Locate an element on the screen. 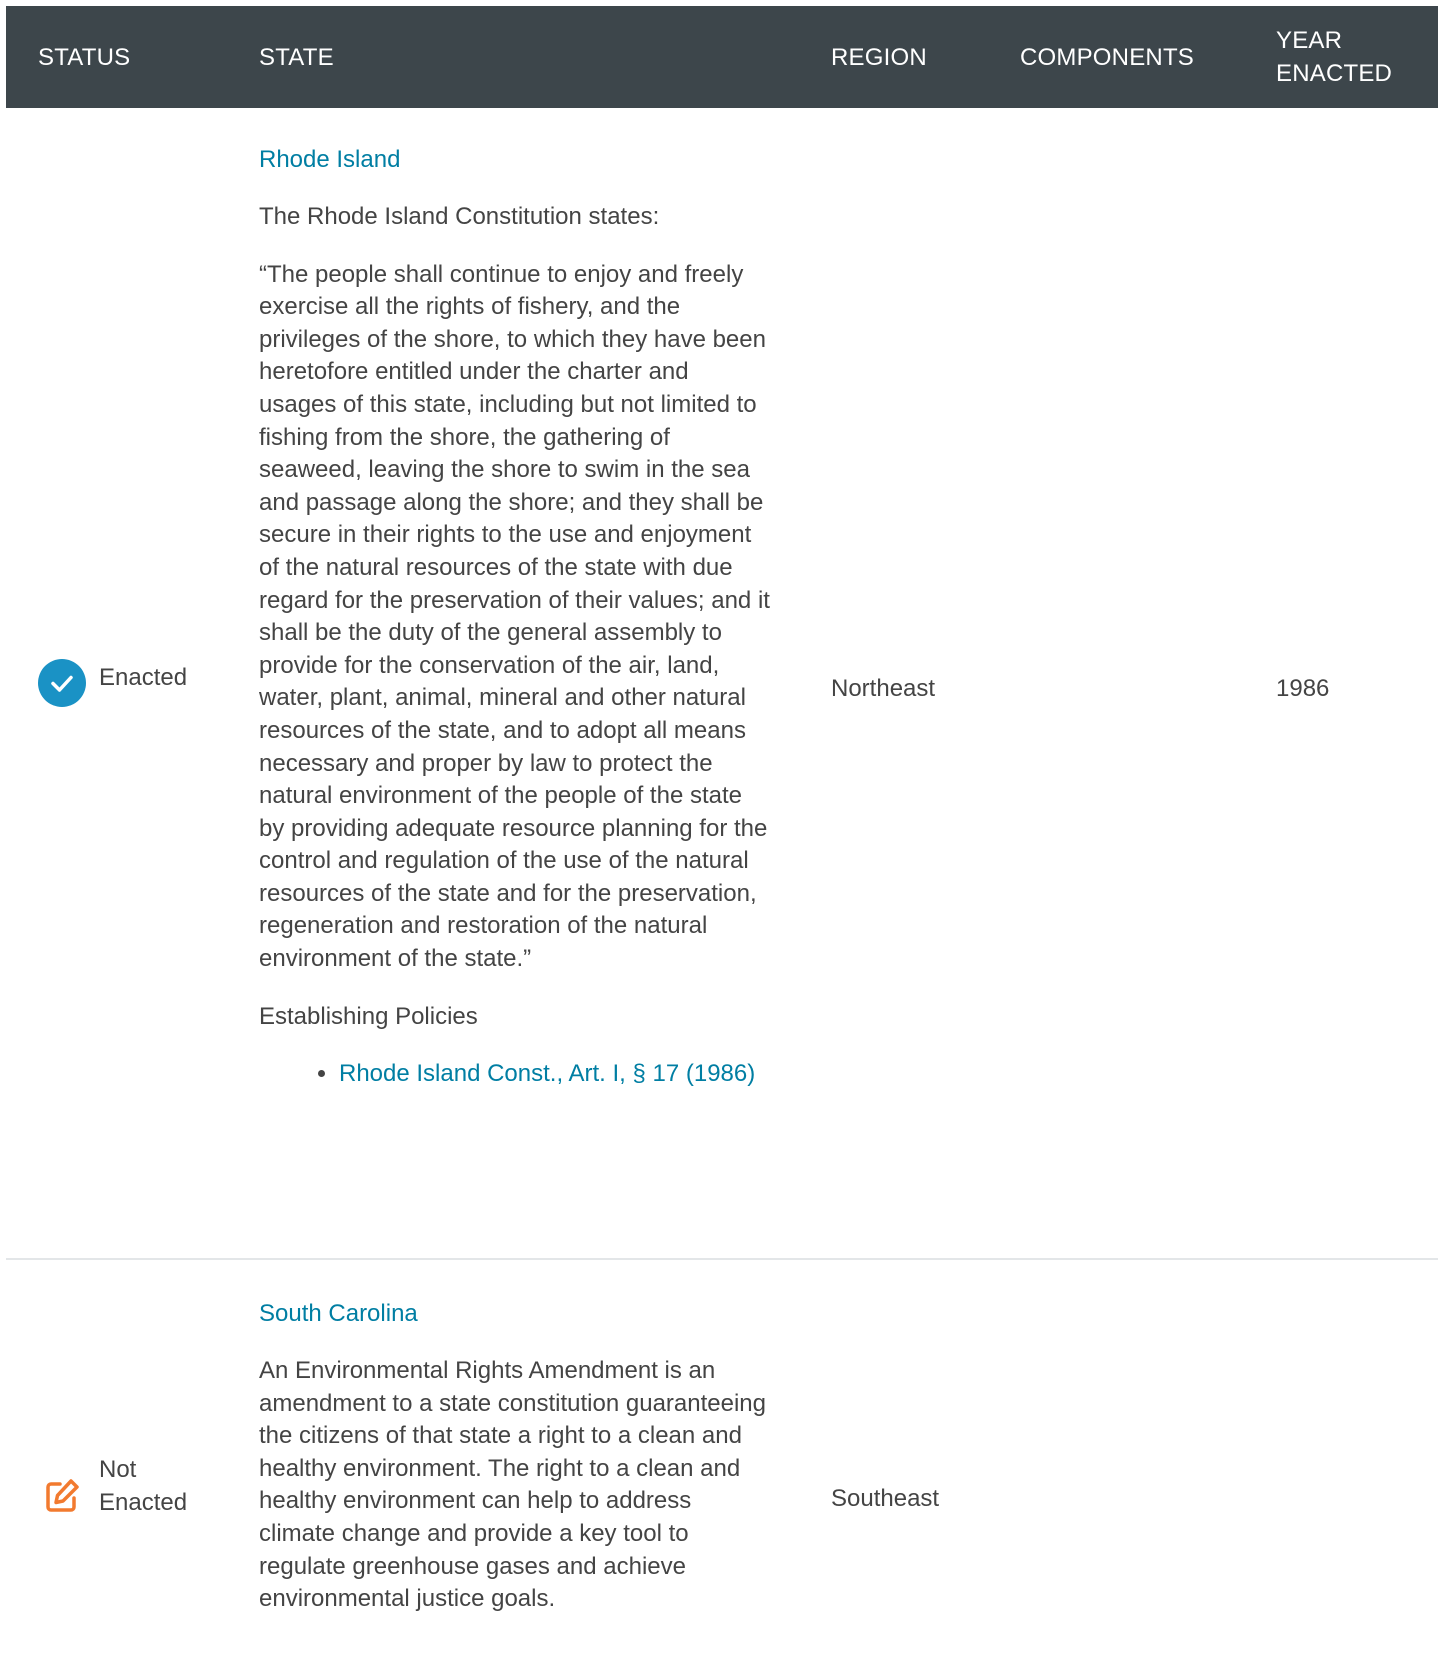  status-label-line1: Not is located at coordinates (118, 1469).